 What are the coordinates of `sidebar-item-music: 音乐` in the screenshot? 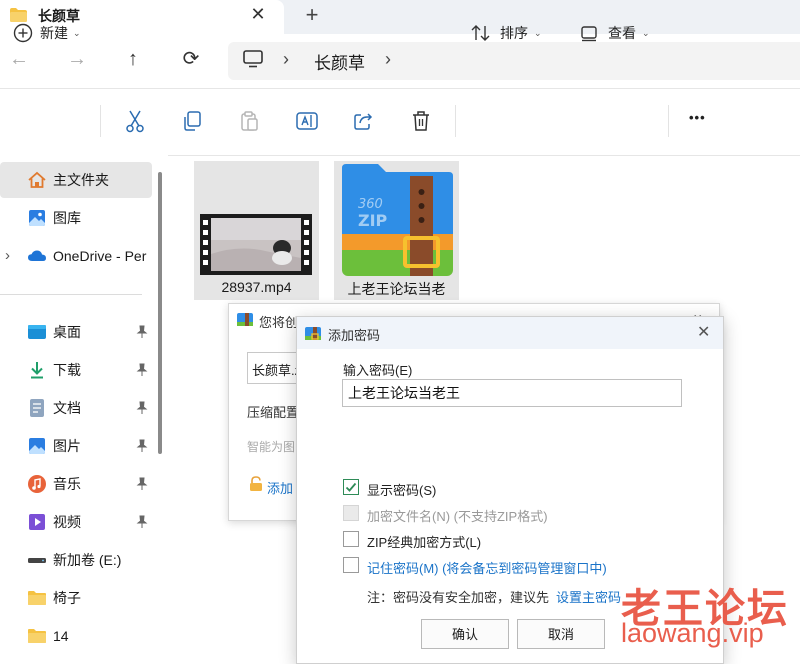 It's located at (76, 484).